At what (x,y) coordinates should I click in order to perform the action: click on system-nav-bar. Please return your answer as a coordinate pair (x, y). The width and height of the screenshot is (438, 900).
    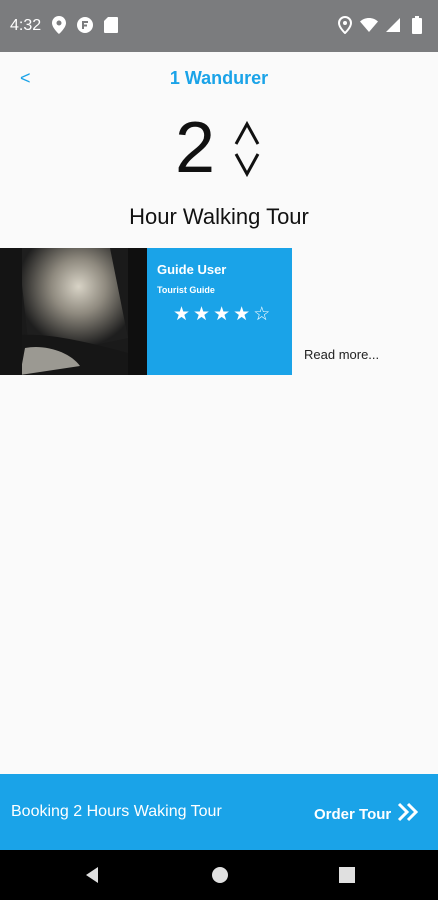
    Looking at the image, I should click on (219, 875).